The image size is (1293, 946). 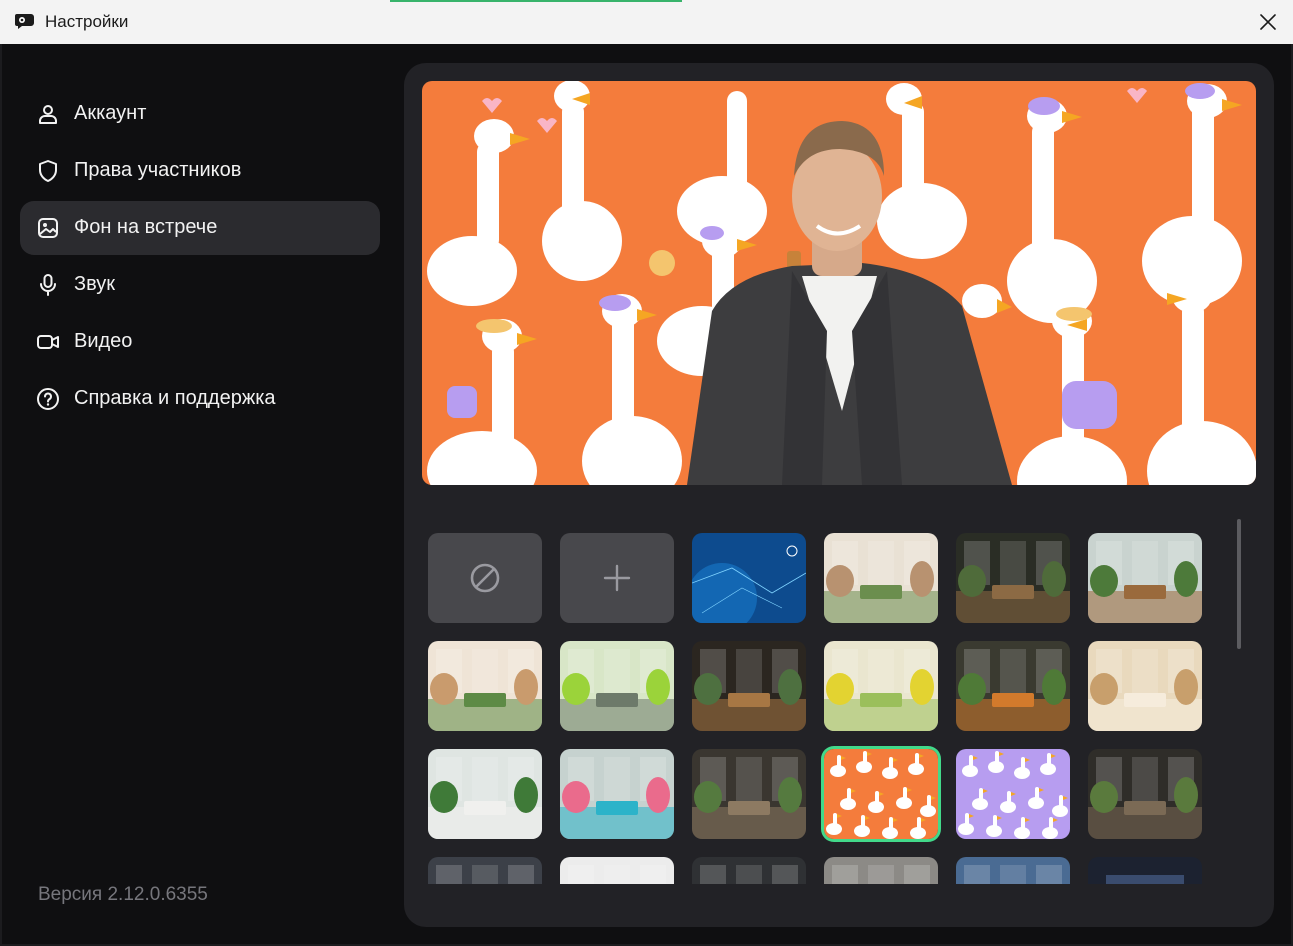 I want to click on no-background-button, so click(x=485, y=578).